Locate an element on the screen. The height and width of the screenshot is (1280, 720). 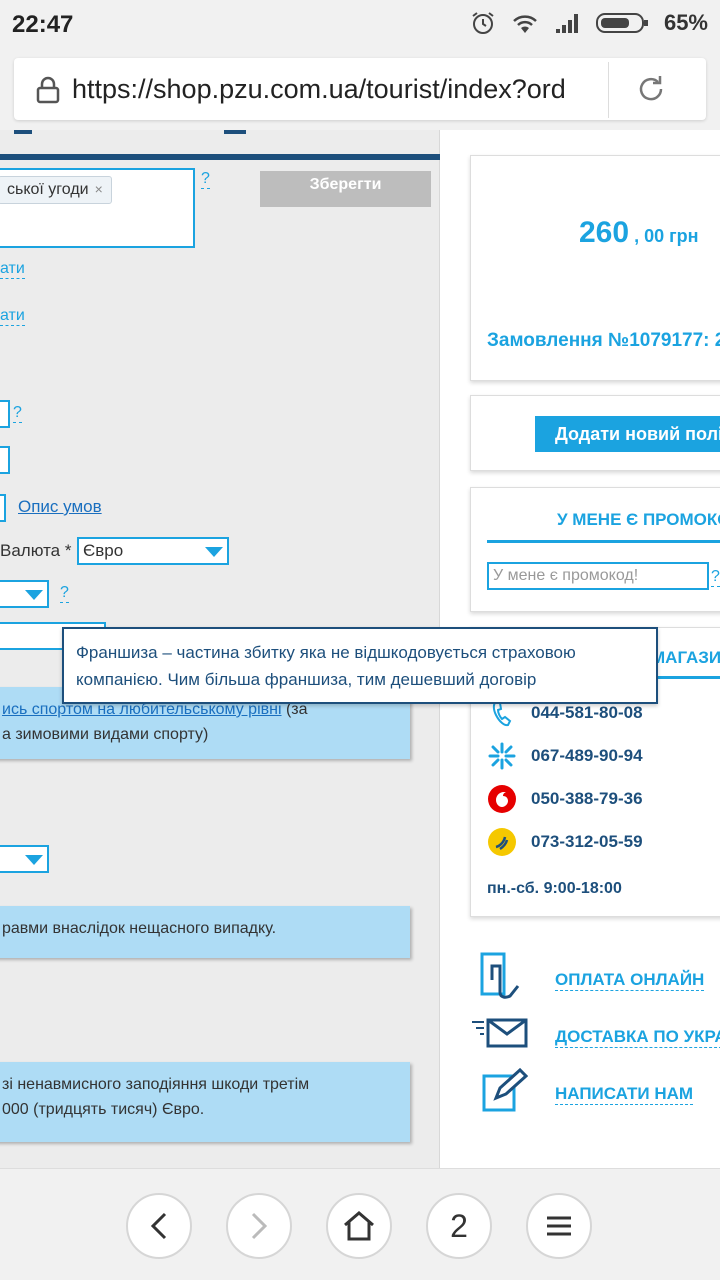
write-icon is located at coordinates (505, 1089).